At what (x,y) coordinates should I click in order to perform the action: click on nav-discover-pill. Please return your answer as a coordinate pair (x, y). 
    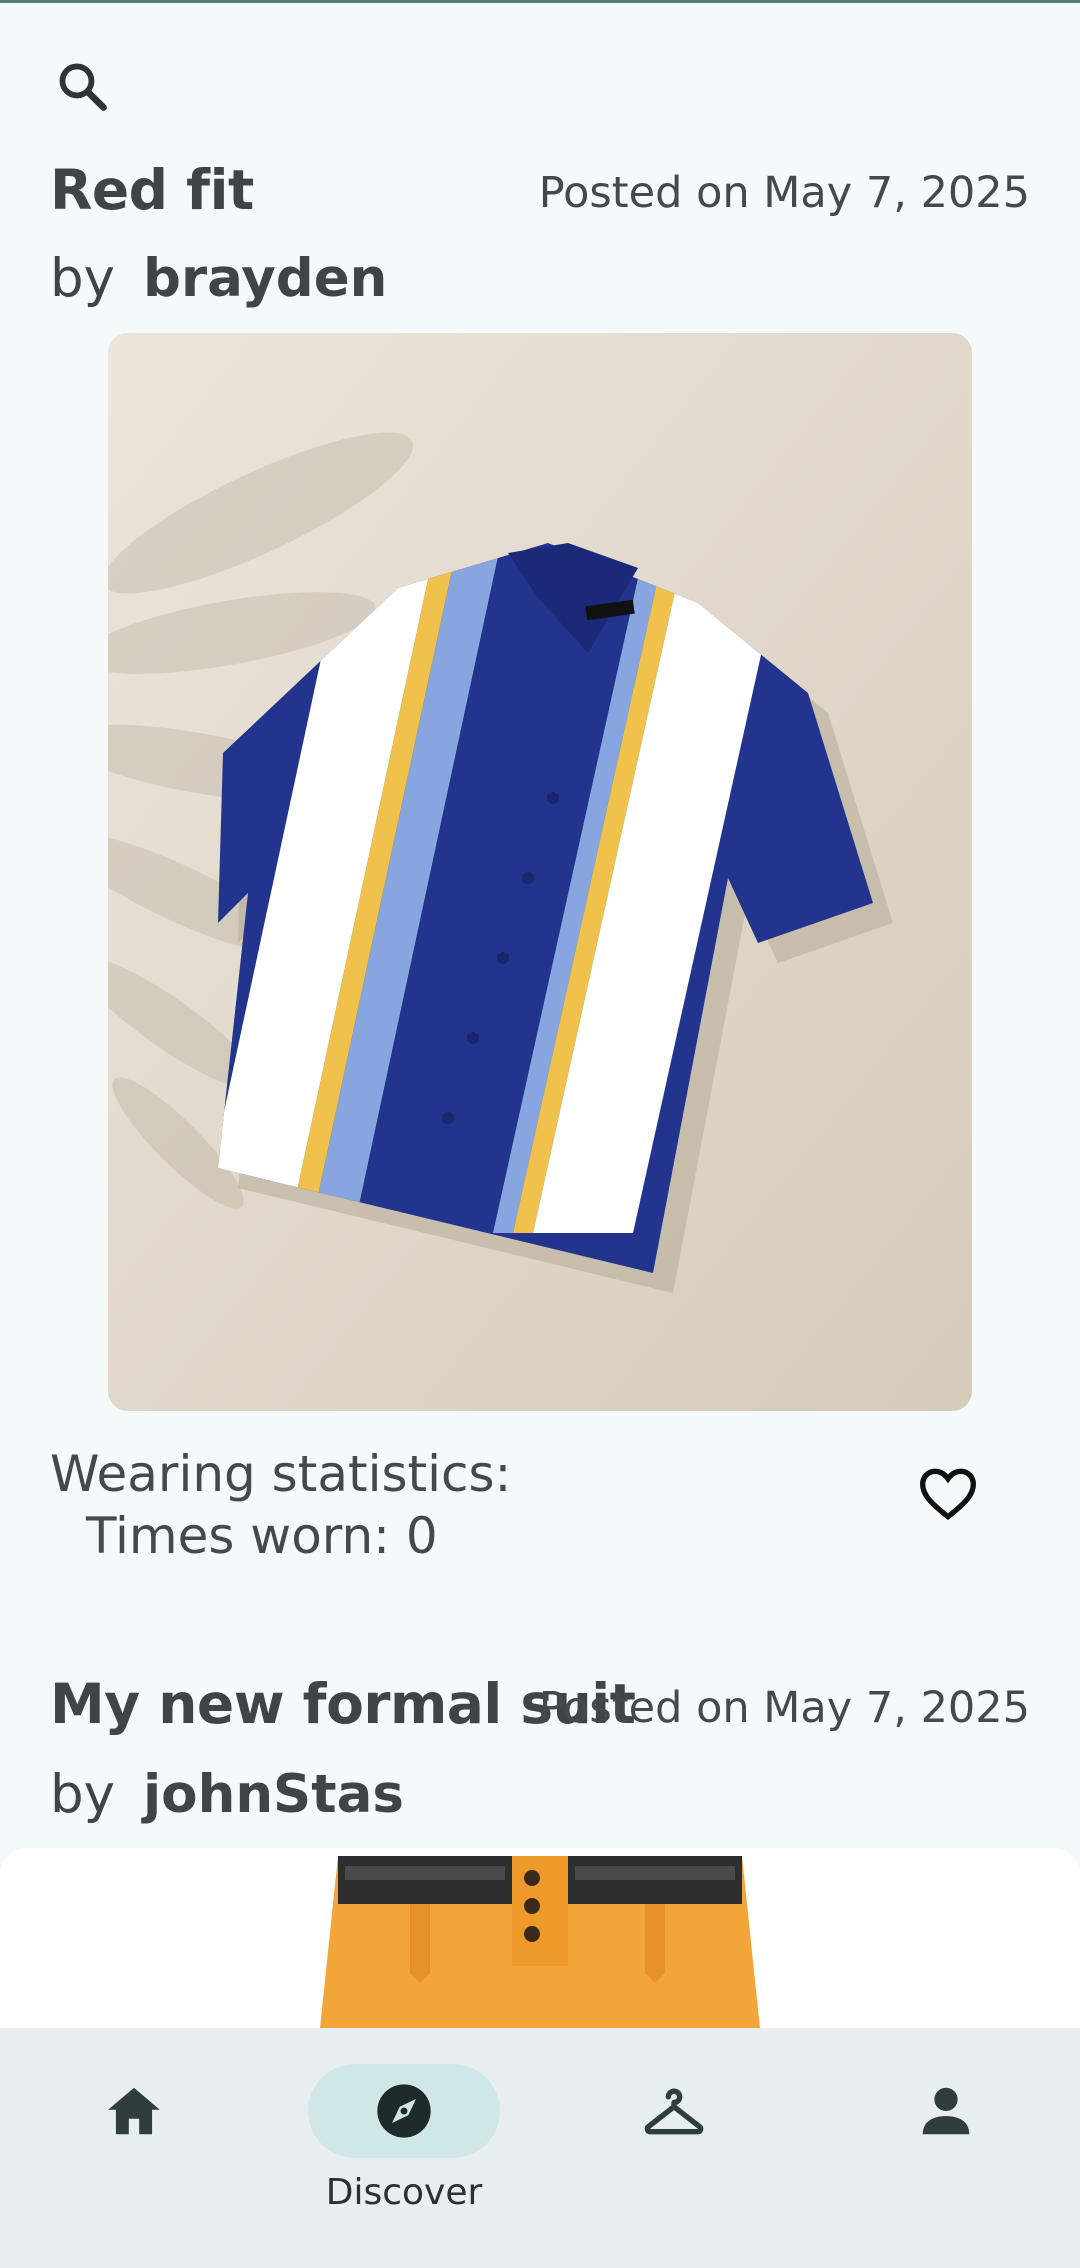
    Looking at the image, I should click on (404, 2111).